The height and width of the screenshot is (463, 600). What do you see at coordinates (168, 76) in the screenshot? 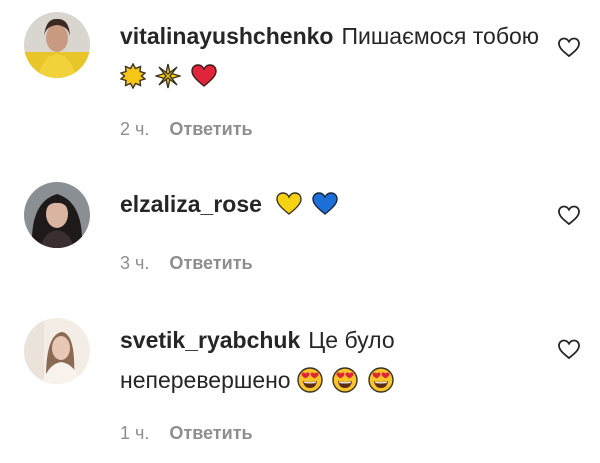
I see `sparkle-emoji` at bounding box center [168, 76].